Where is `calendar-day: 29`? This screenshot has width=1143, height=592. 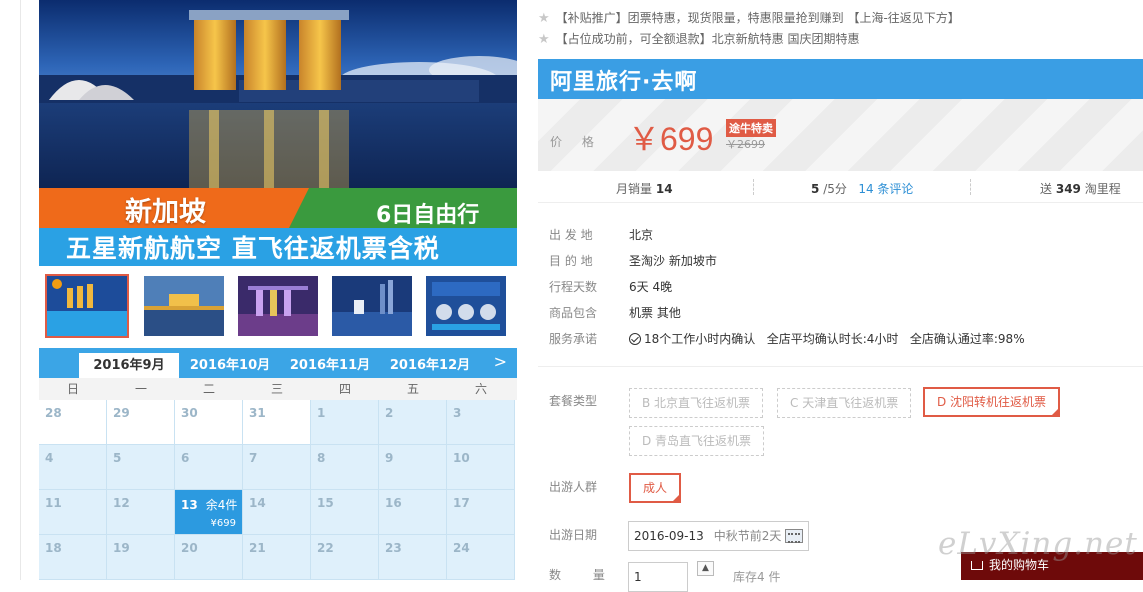 calendar-day: 29 is located at coordinates (141, 422).